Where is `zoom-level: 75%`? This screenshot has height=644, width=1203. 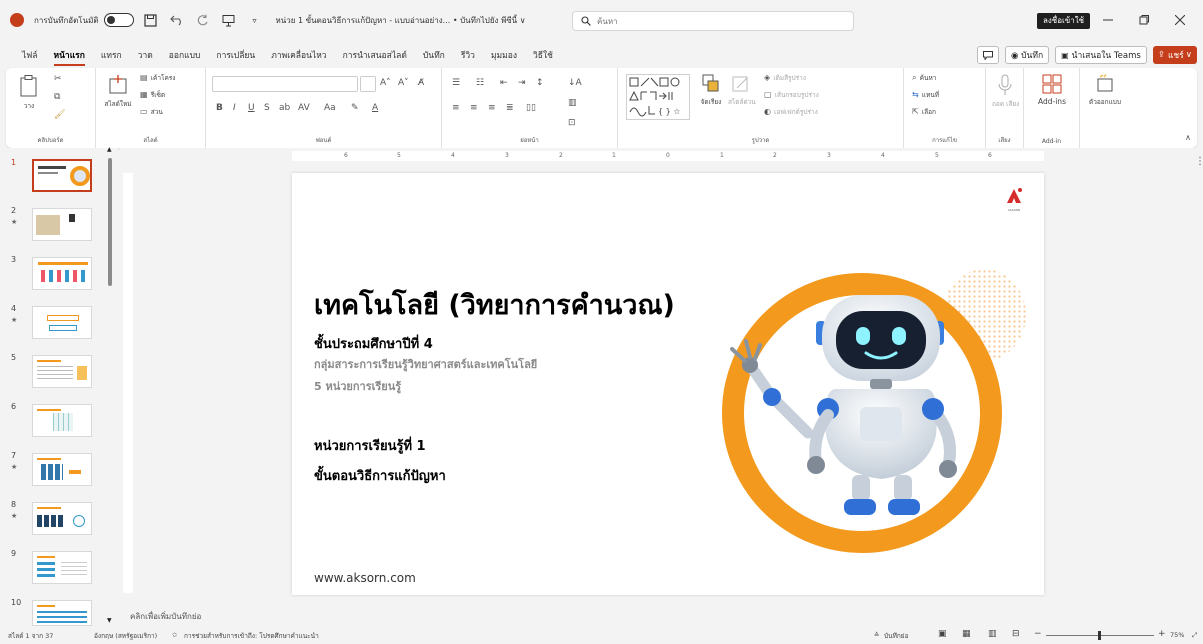 zoom-level: 75% is located at coordinates (1177, 635).